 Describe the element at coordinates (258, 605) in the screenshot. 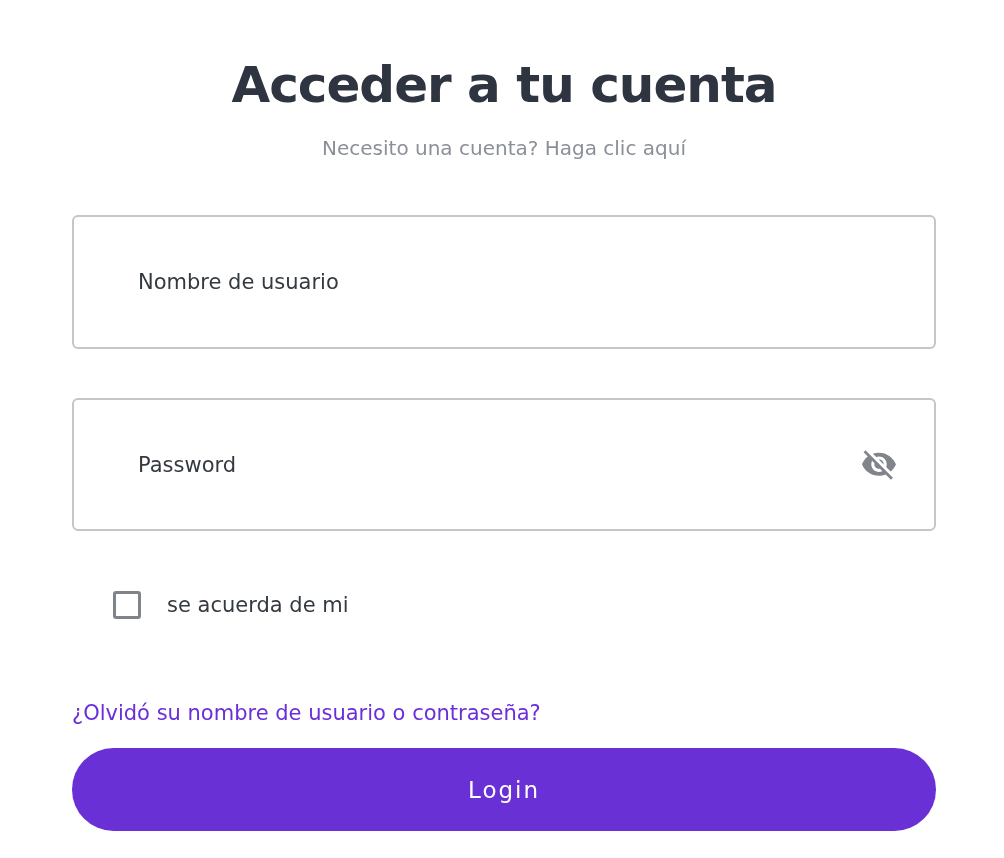

I see `remember-label: se acuerda de mi` at that location.